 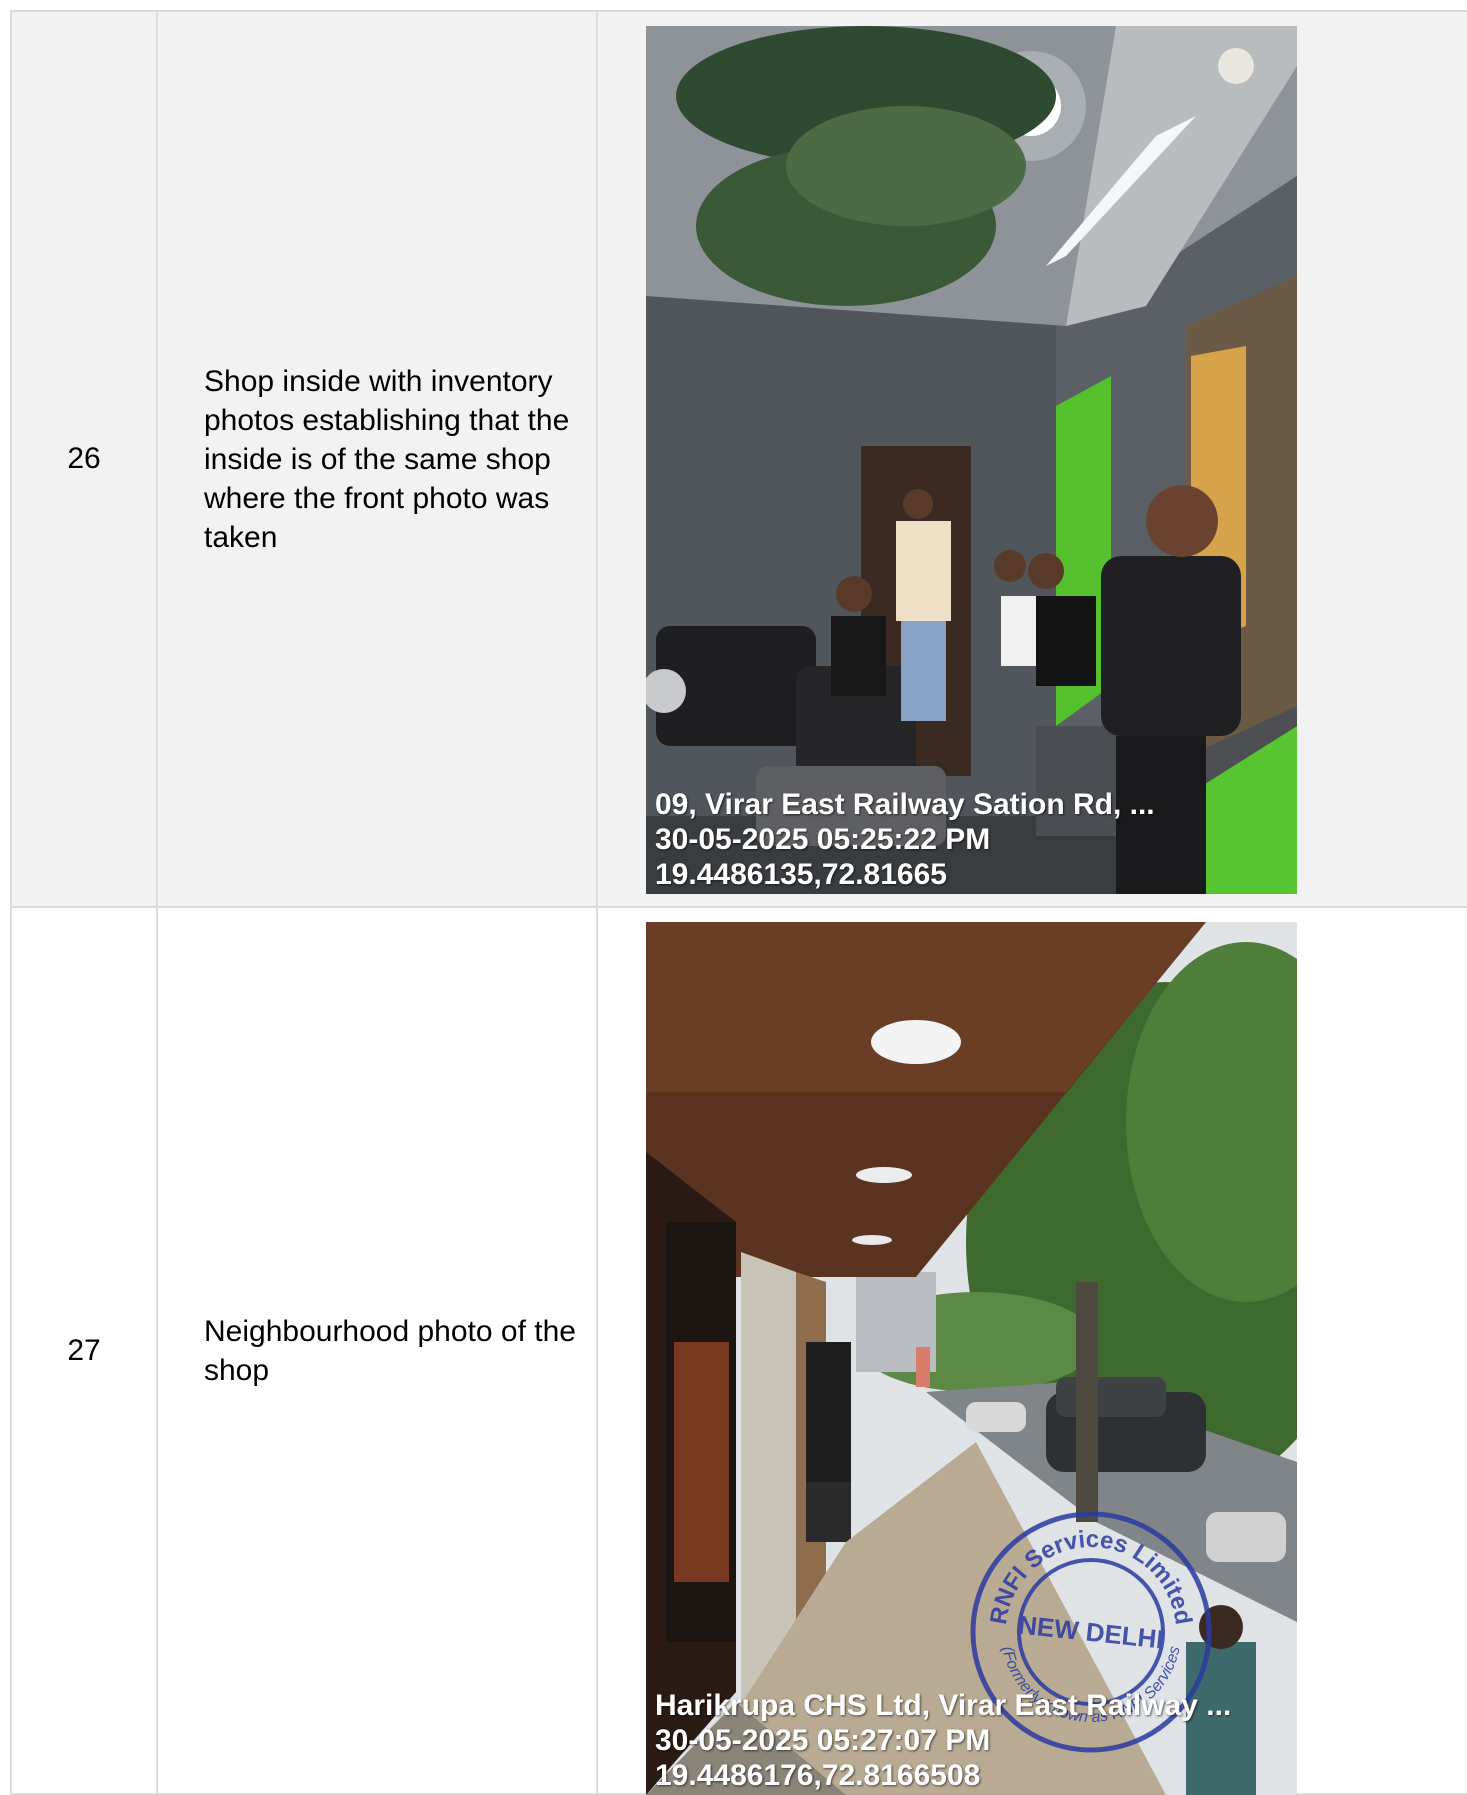 What do you see at coordinates (801, 874) in the screenshot?
I see `geotag-coordinates: 19.4486135,72.81665` at bounding box center [801, 874].